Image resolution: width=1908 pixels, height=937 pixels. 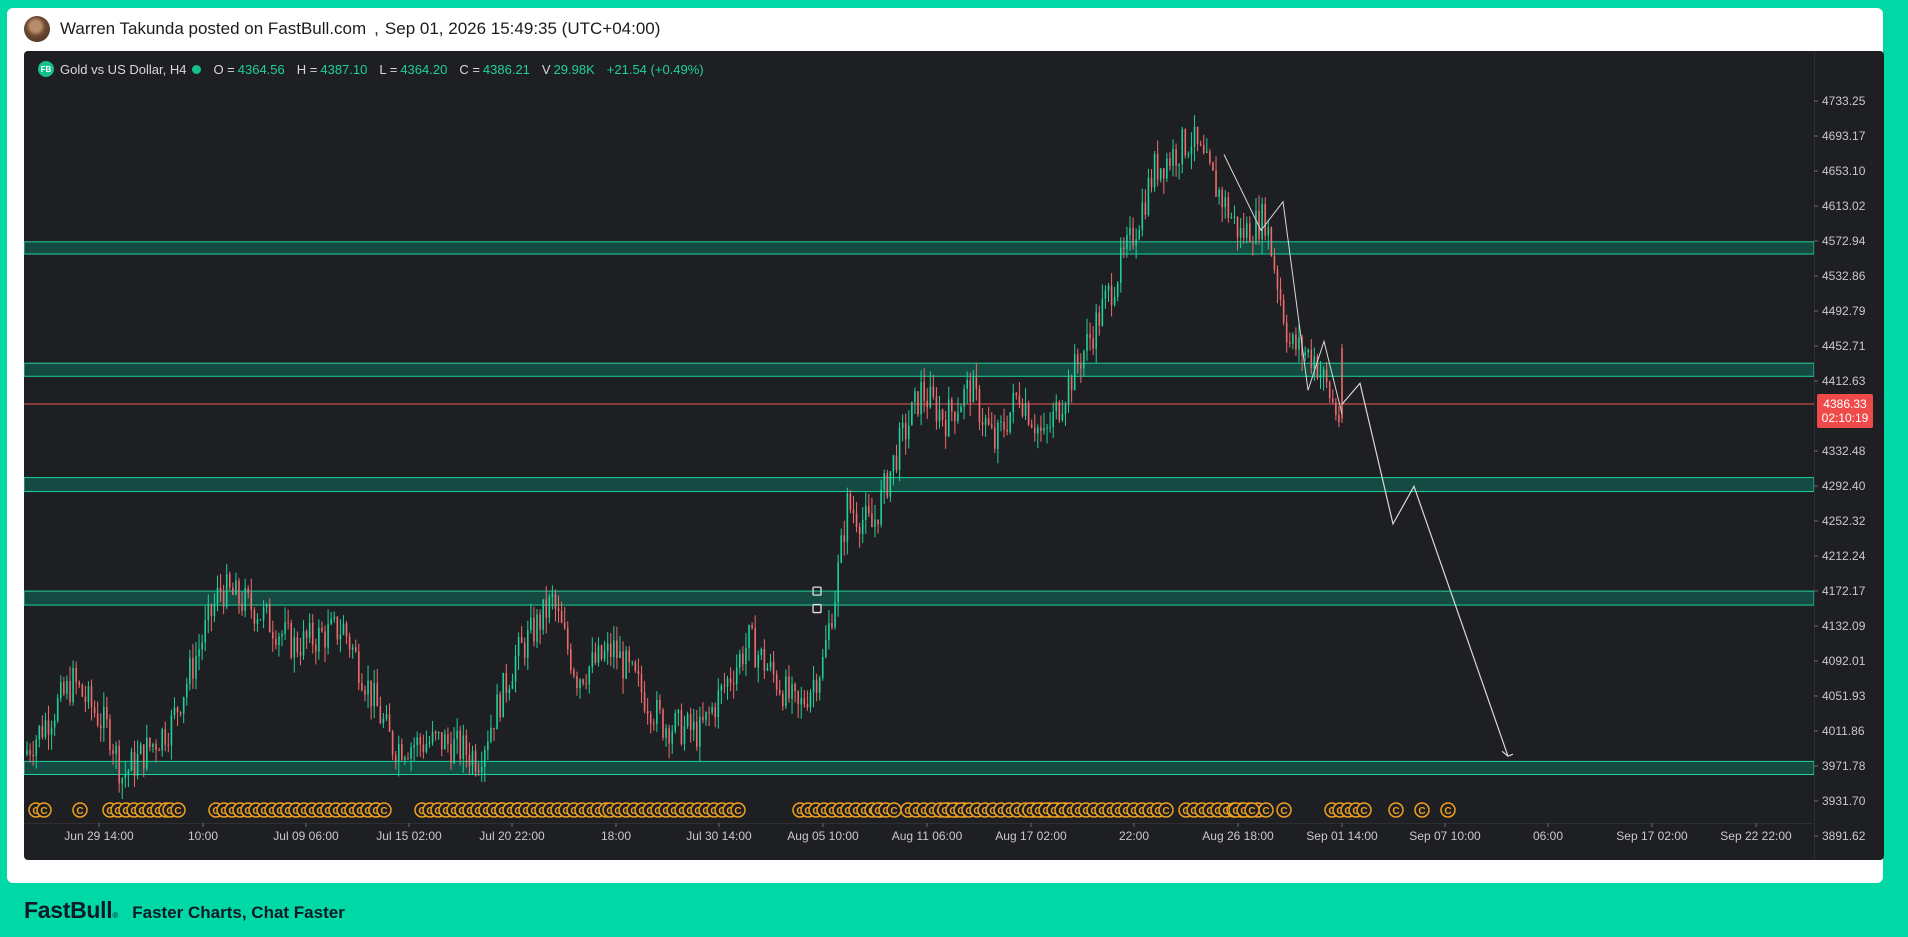 What do you see at coordinates (123, 69) in the screenshot?
I see `symbol-name: Gold vs US Dollar, H4` at bounding box center [123, 69].